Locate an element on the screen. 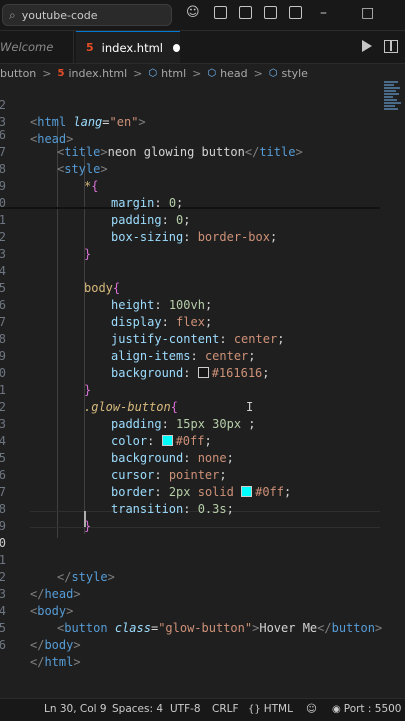 The width and height of the screenshot is (405, 721). code-line: 5 height: 100vh; is located at coordinates (106, 296).